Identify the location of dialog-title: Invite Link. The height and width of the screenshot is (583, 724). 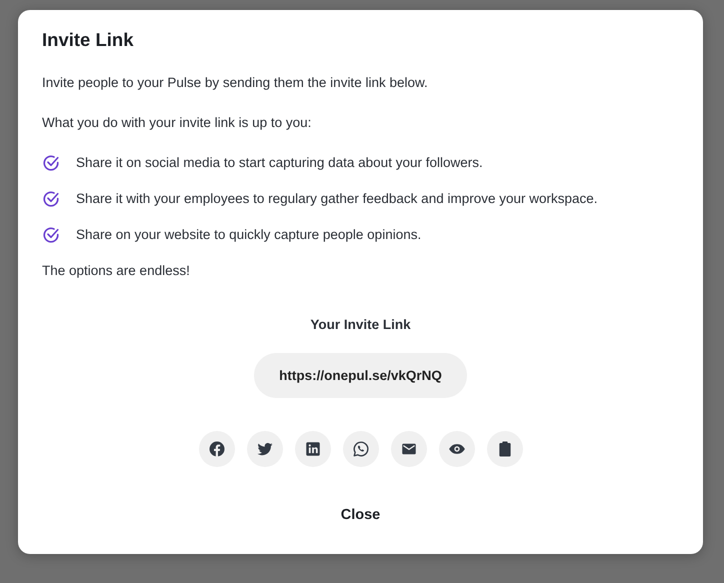
(88, 40).